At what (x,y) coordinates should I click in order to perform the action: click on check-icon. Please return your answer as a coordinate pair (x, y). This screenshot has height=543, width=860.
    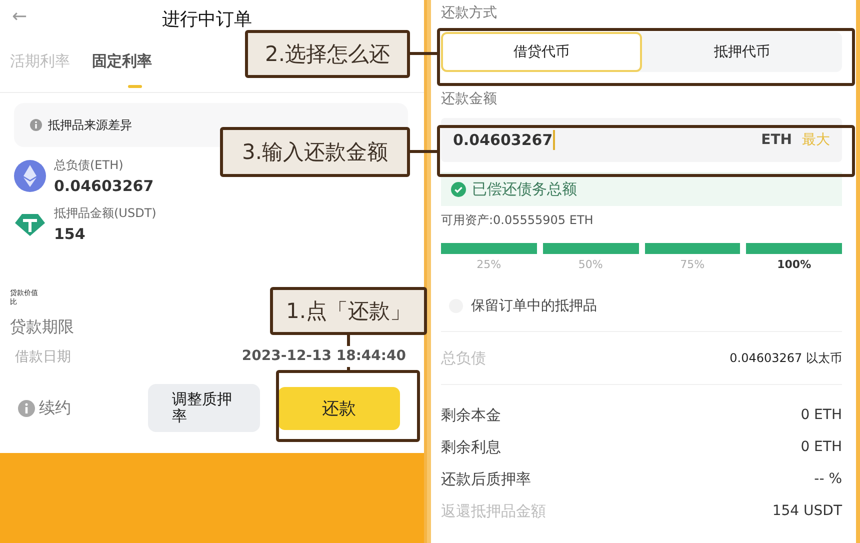
    Looking at the image, I should click on (458, 189).